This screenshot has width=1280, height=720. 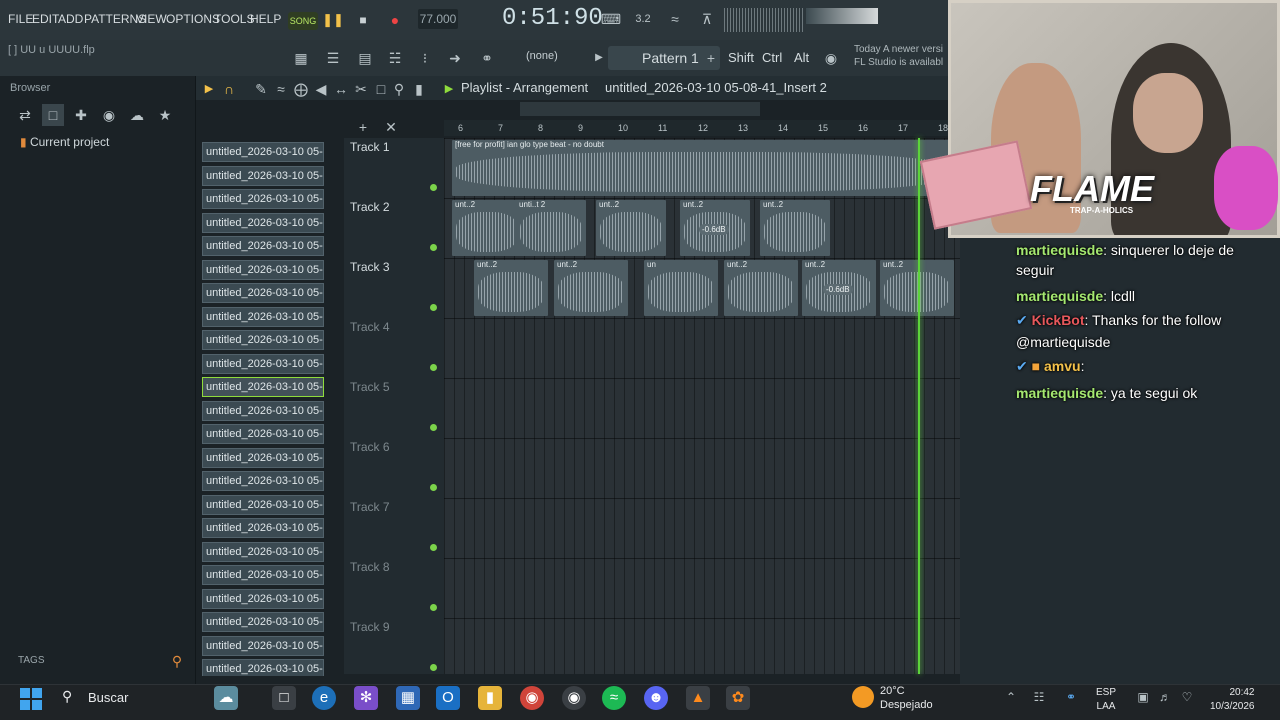 What do you see at coordinates (599, 58) in the screenshot?
I see `play-arrow-icon: ▶` at bounding box center [599, 58].